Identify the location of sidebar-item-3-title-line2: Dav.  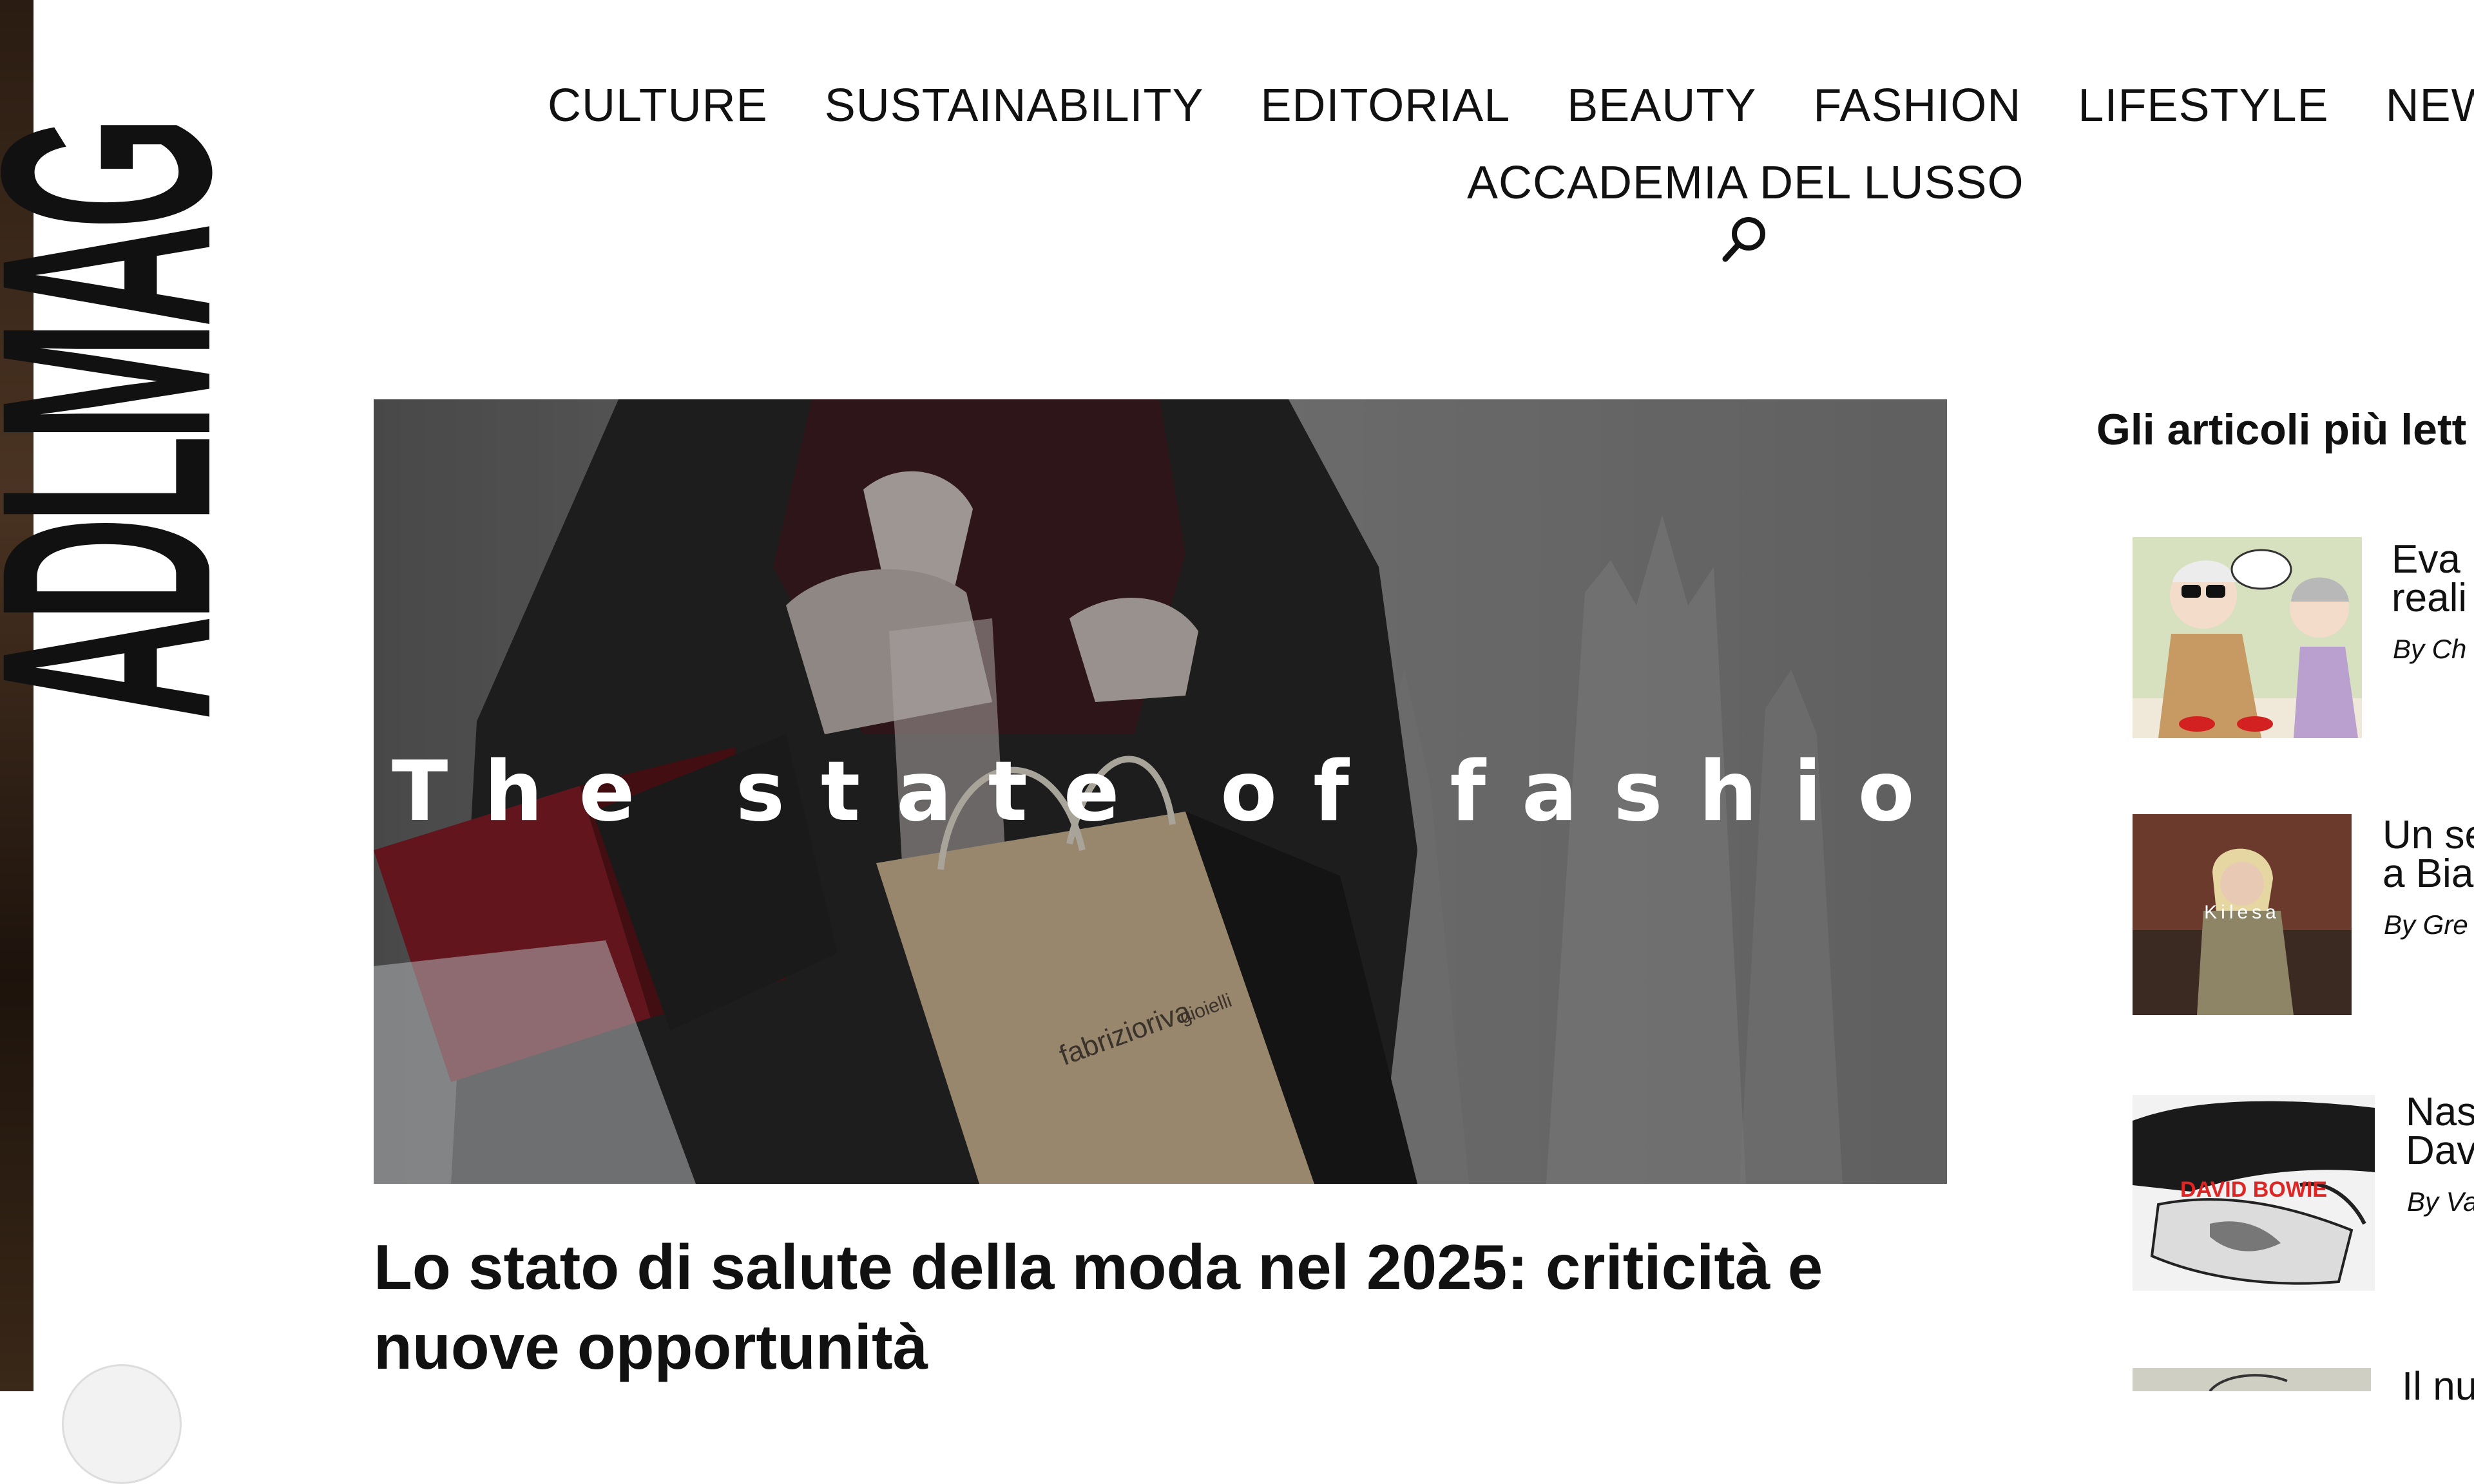
(2440, 1151).